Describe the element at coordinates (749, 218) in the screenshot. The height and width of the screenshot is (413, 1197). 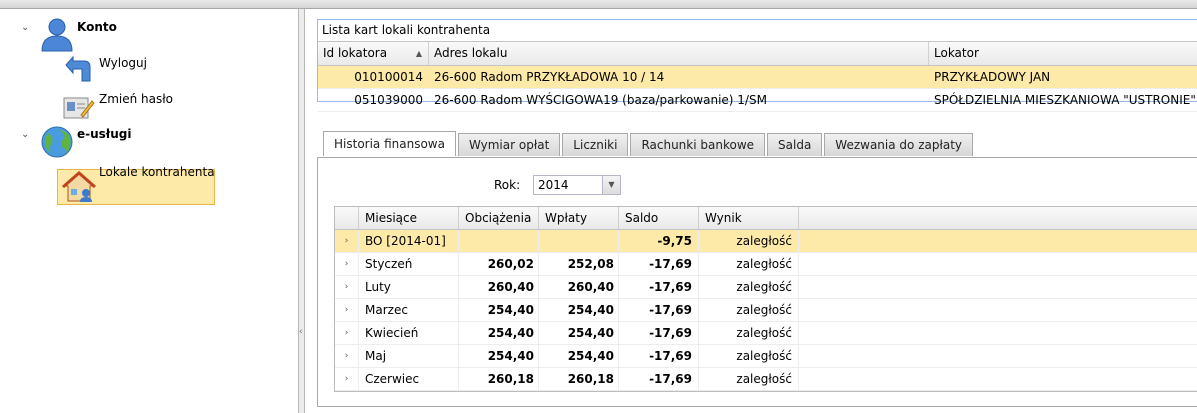
I see `column-header-wynik: Wynik` at that location.